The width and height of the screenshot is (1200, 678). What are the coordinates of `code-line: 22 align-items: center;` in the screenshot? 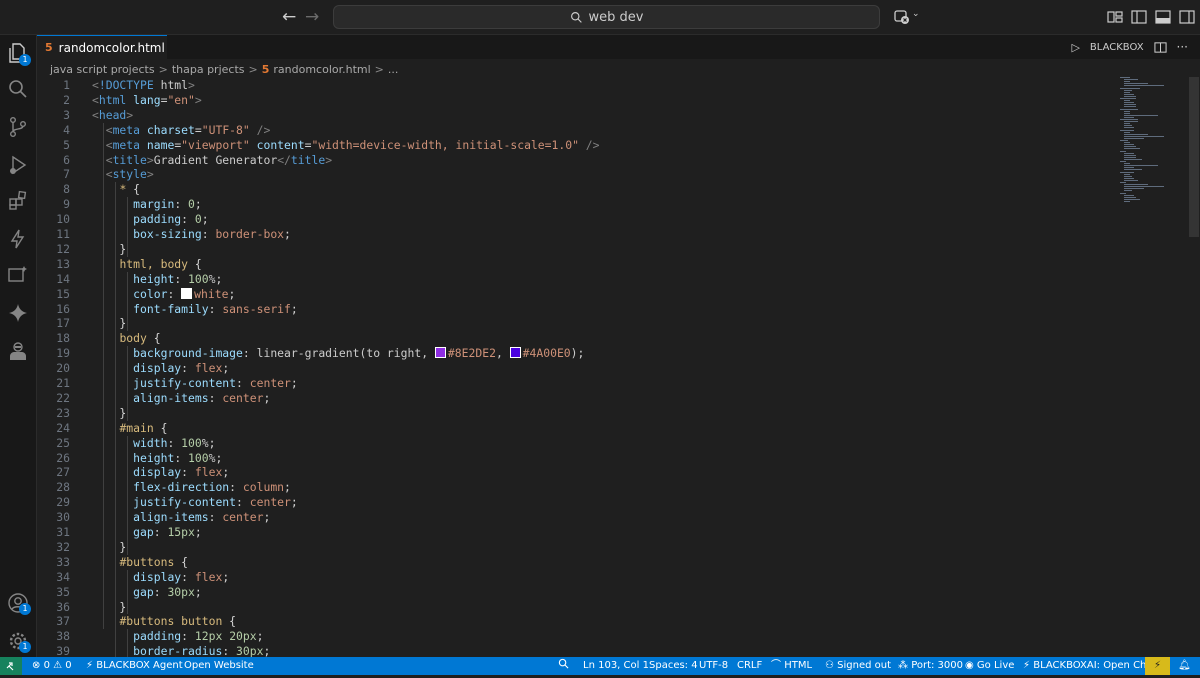 It's located at (577, 398).